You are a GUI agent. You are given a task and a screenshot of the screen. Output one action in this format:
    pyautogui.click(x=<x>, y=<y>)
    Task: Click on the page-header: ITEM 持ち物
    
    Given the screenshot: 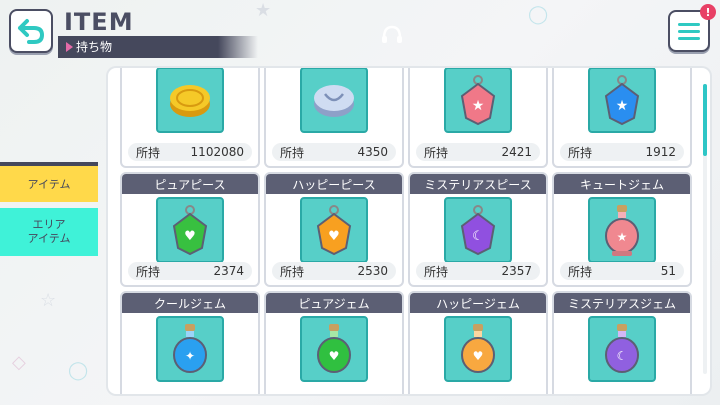 What is the action you would take?
    pyautogui.click(x=163, y=33)
    